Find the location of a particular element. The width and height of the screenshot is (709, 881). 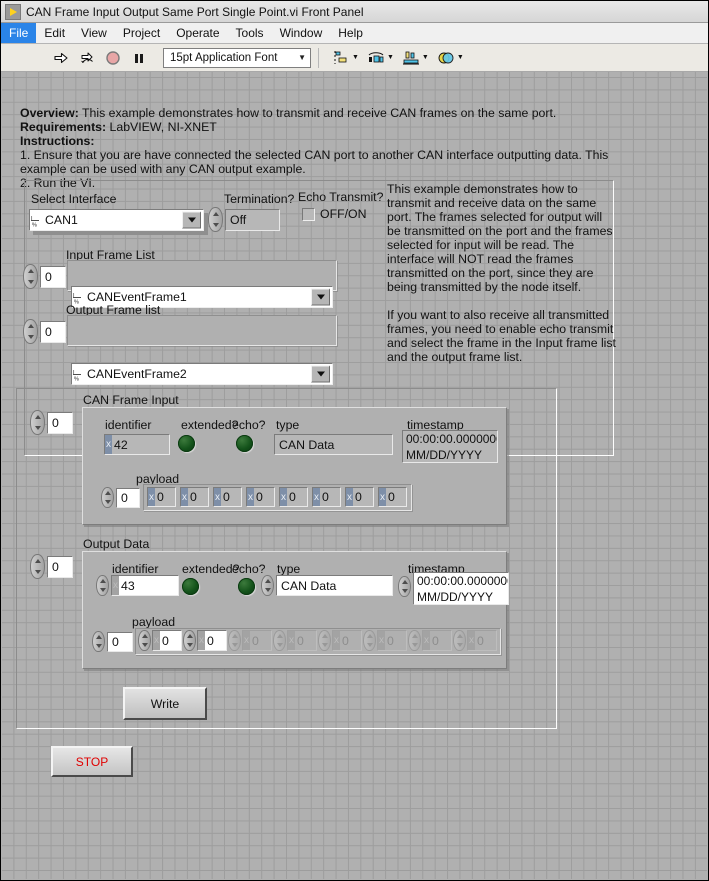

output-type-control: CAN Data is located at coordinates (327, 585).